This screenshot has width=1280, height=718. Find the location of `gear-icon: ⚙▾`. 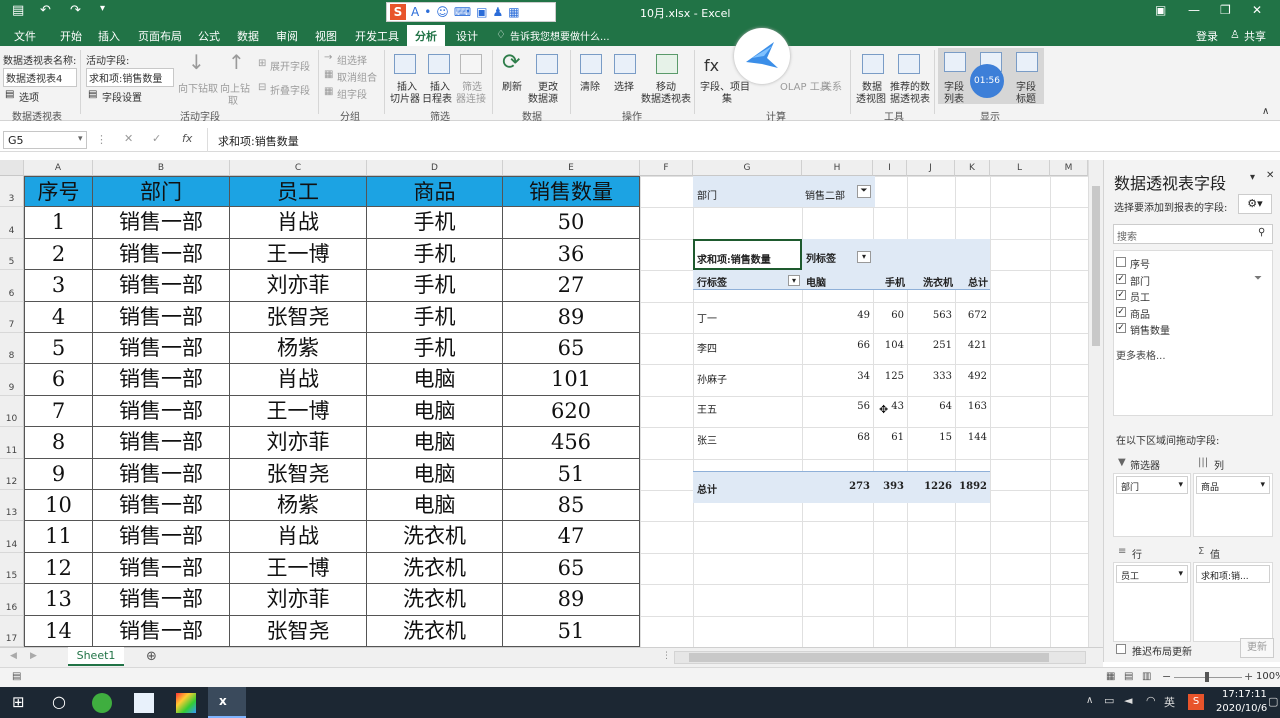

gear-icon: ⚙▾ is located at coordinates (1255, 204).